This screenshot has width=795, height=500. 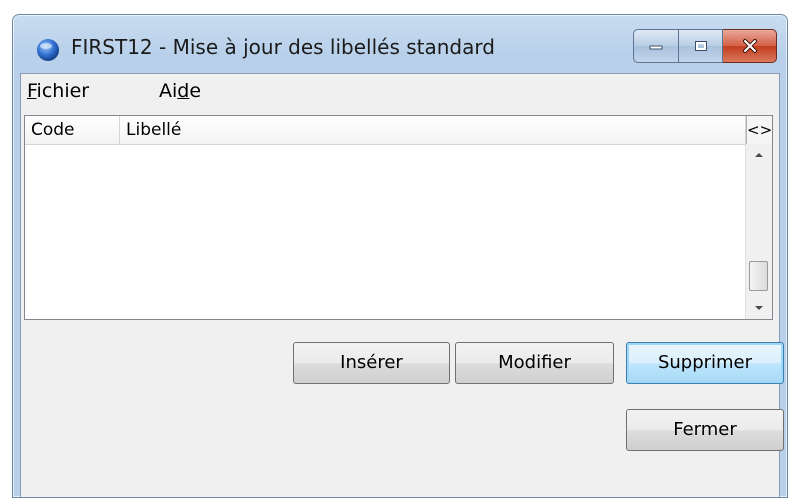 I want to click on vertical-scrollbar, so click(x=758, y=231).